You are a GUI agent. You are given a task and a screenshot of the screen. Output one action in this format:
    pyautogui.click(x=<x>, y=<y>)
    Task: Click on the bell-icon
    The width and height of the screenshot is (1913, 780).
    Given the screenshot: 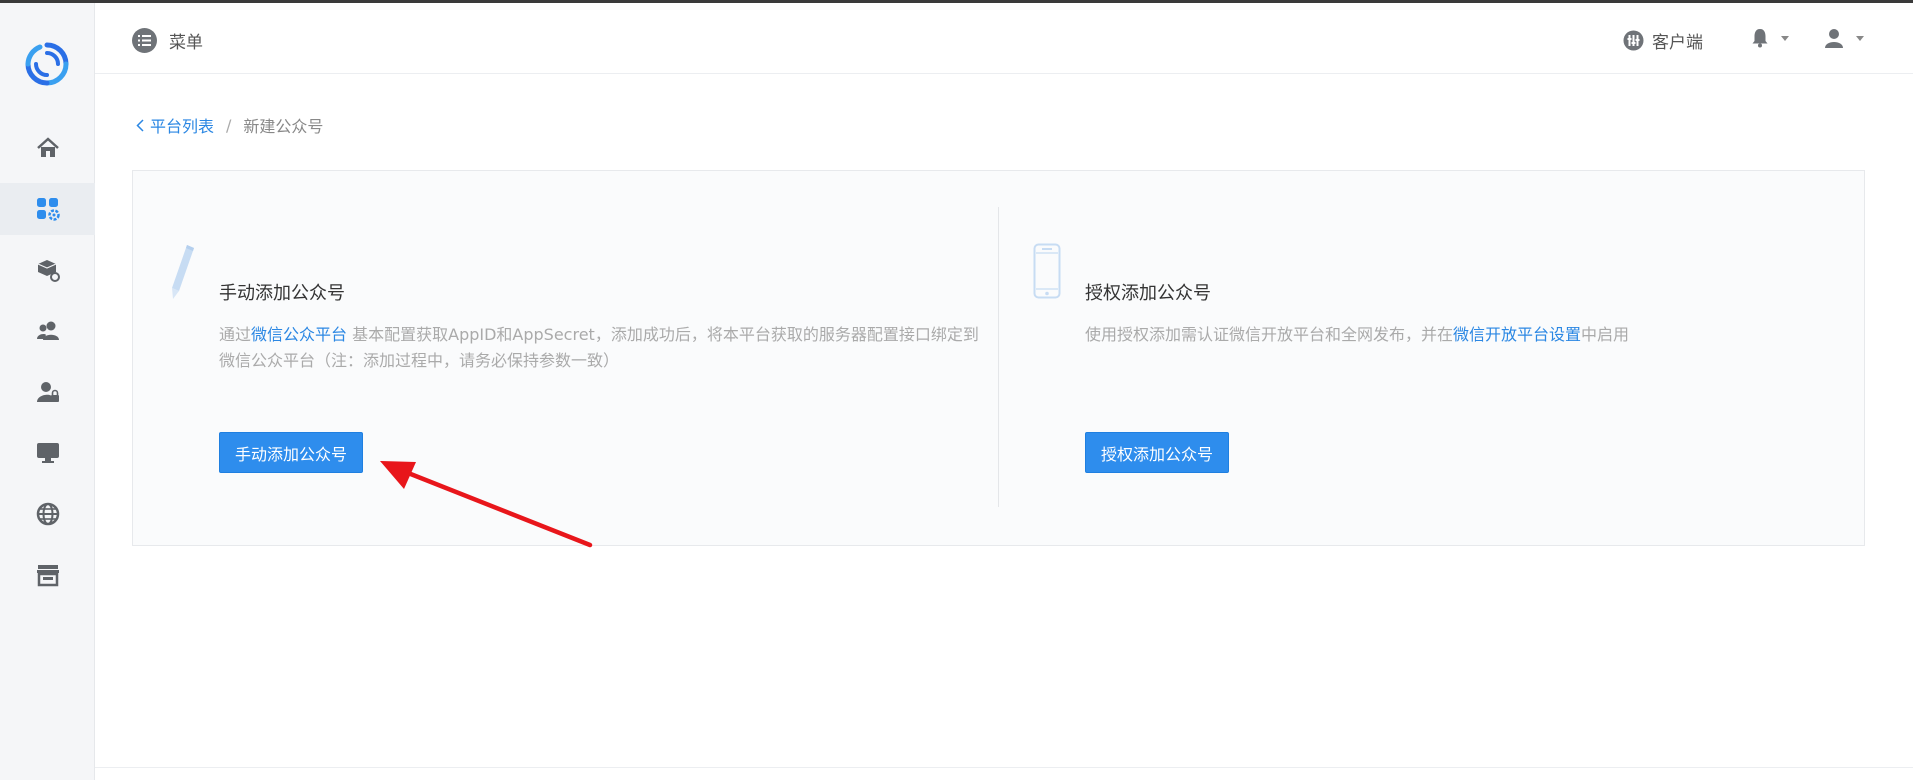 What is the action you would take?
    pyautogui.click(x=1760, y=38)
    